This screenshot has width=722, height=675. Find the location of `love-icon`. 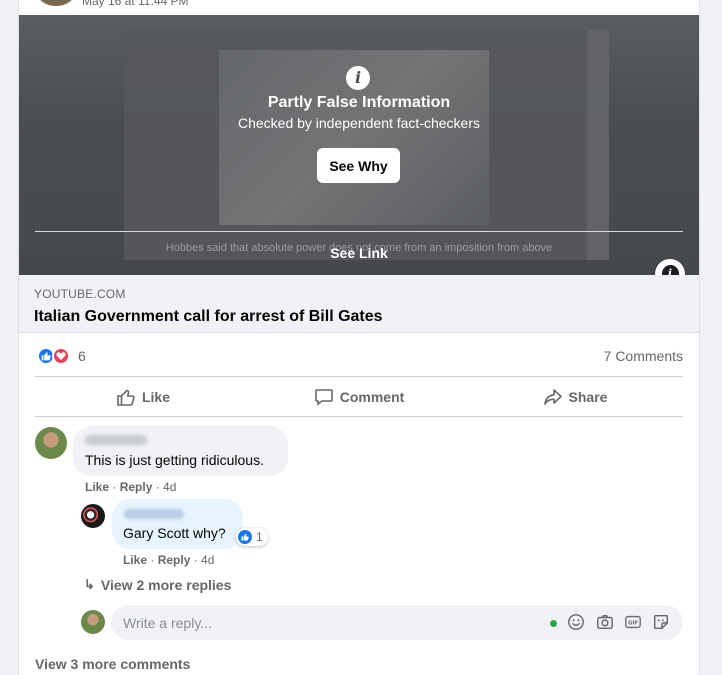

love-icon is located at coordinates (61, 356).